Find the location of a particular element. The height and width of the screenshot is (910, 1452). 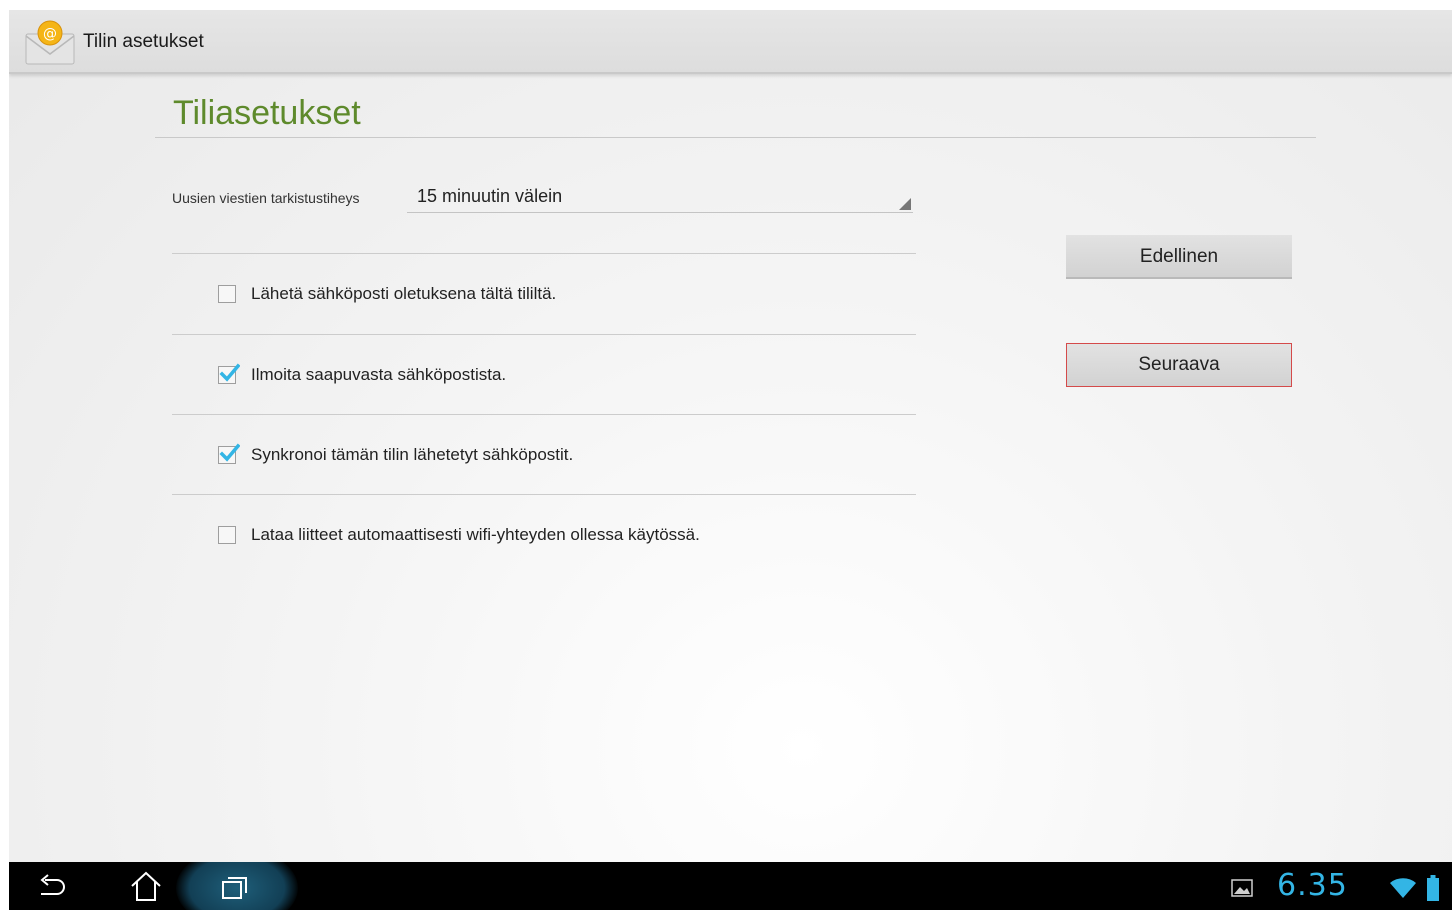

next-button: Seuraava is located at coordinates (1179, 365).